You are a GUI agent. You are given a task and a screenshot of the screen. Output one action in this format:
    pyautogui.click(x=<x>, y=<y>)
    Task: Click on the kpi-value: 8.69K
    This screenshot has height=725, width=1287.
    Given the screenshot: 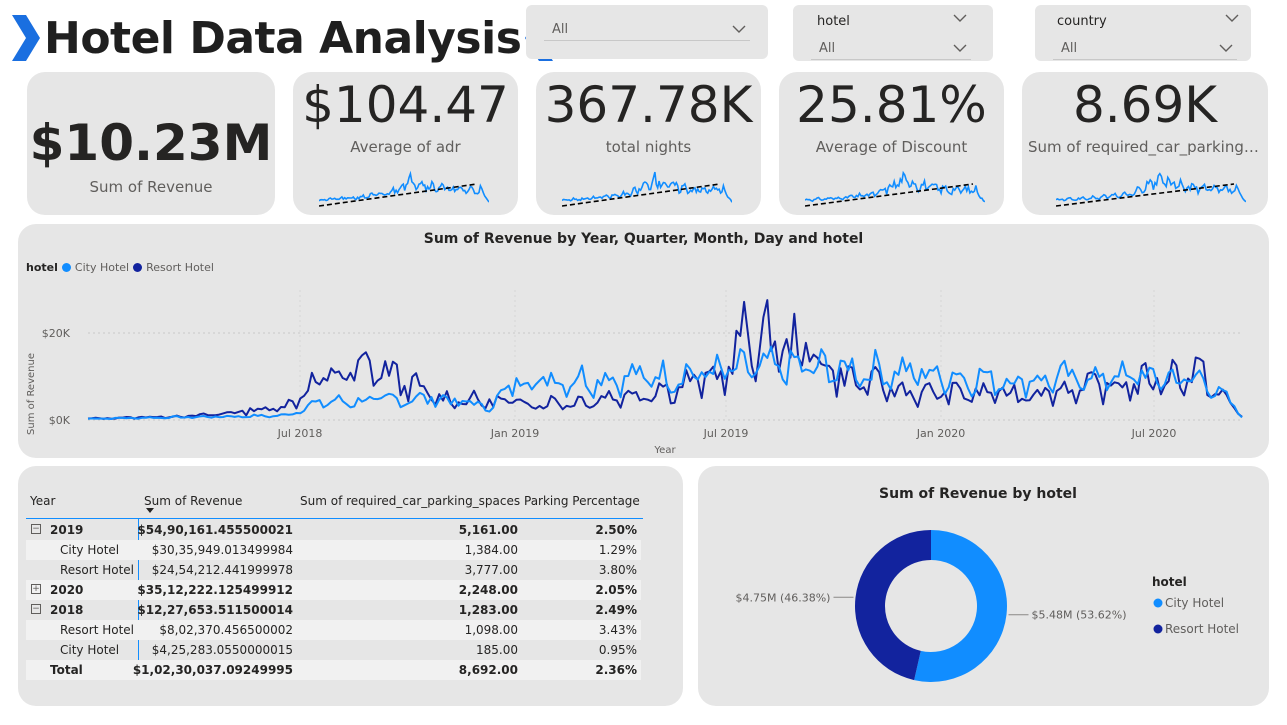 What is the action you would take?
    pyautogui.click(x=1145, y=105)
    